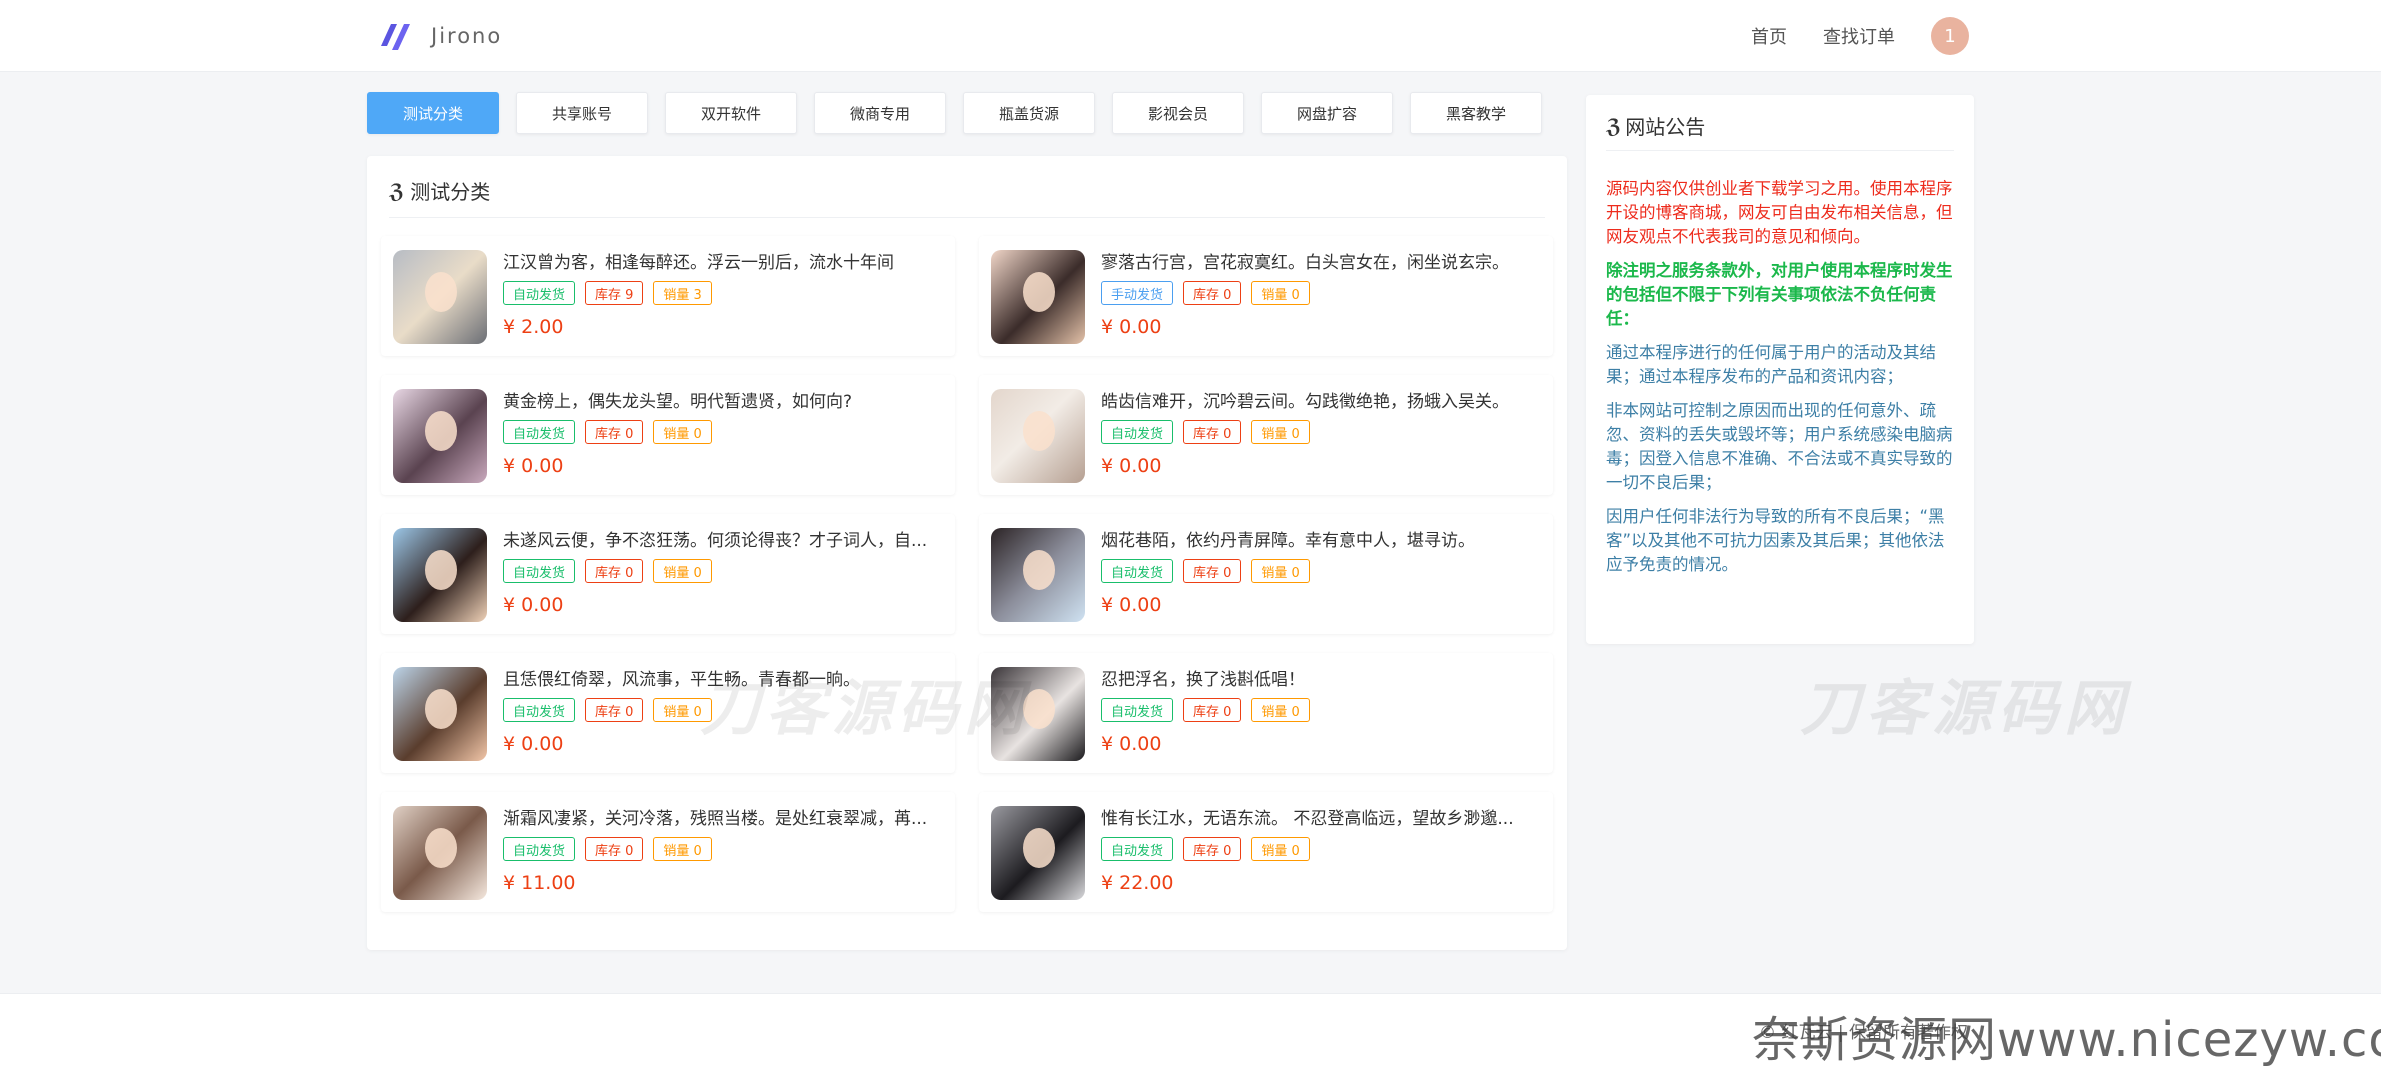 Image resolution: width=2381 pixels, height=1068 pixels. What do you see at coordinates (1321, 538) in the screenshot?
I see `product-title: 烟花巷陌，依约丹青屏障。幸有意中人，堪寻访。` at bounding box center [1321, 538].